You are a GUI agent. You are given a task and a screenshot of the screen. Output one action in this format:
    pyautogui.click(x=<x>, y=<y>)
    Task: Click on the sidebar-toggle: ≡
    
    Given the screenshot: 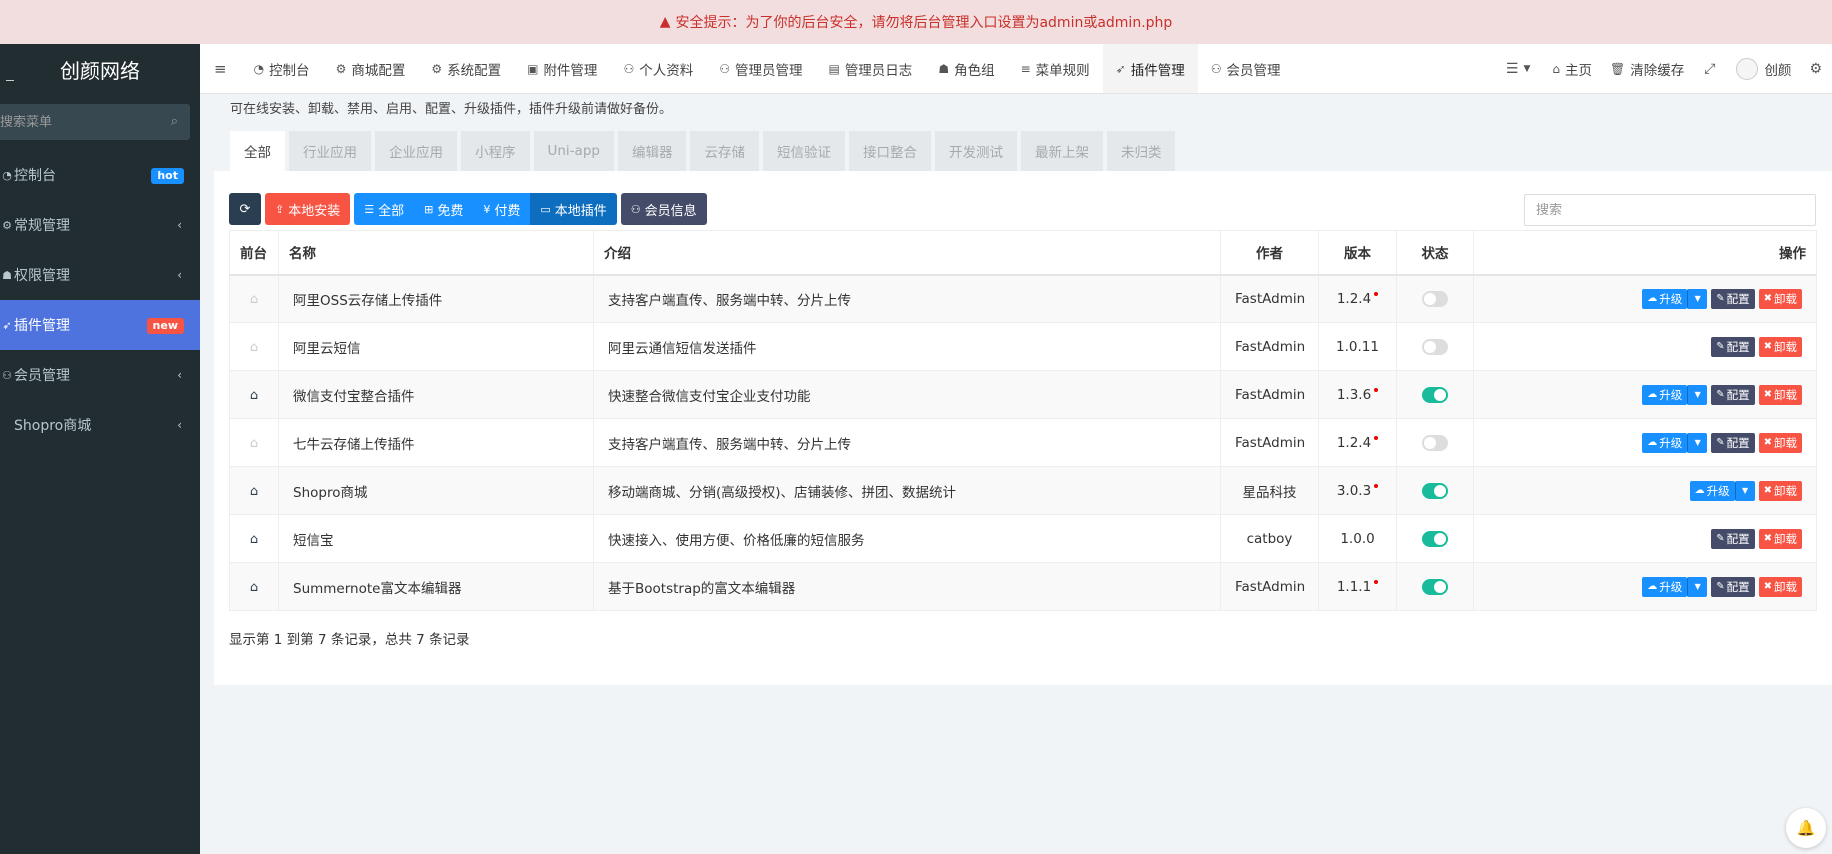 What is the action you would take?
    pyautogui.click(x=220, y=68)
    